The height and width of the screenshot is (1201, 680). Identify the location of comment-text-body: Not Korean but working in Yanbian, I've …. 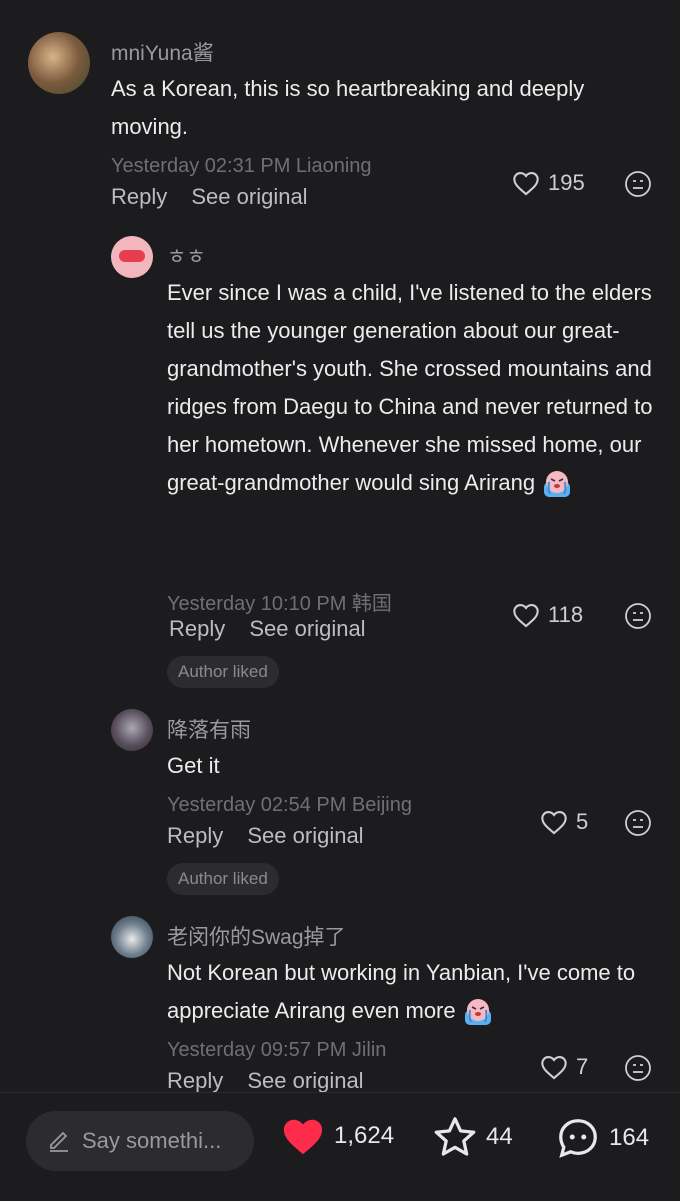
(401, 991).